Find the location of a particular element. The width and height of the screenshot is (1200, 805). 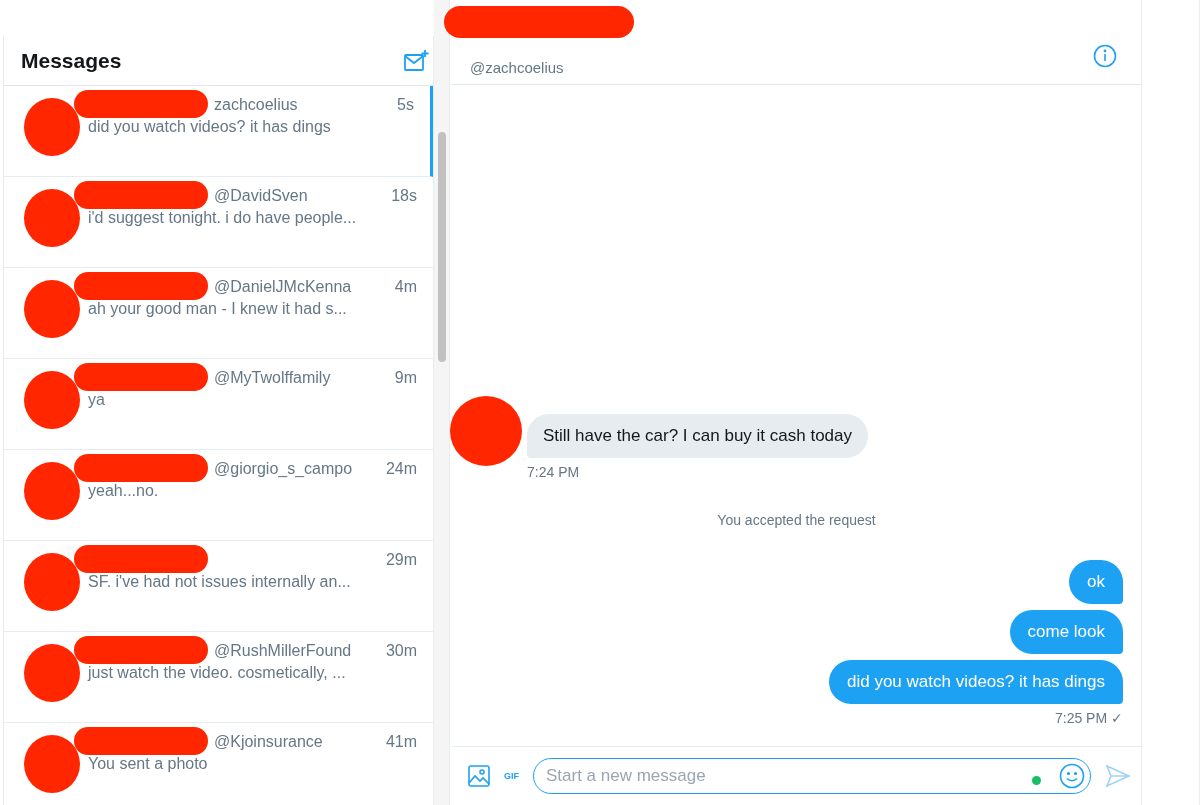

conversation-item: zachcoelius 5s did you watch videos? it has dings is located at coordinates (218, 131).